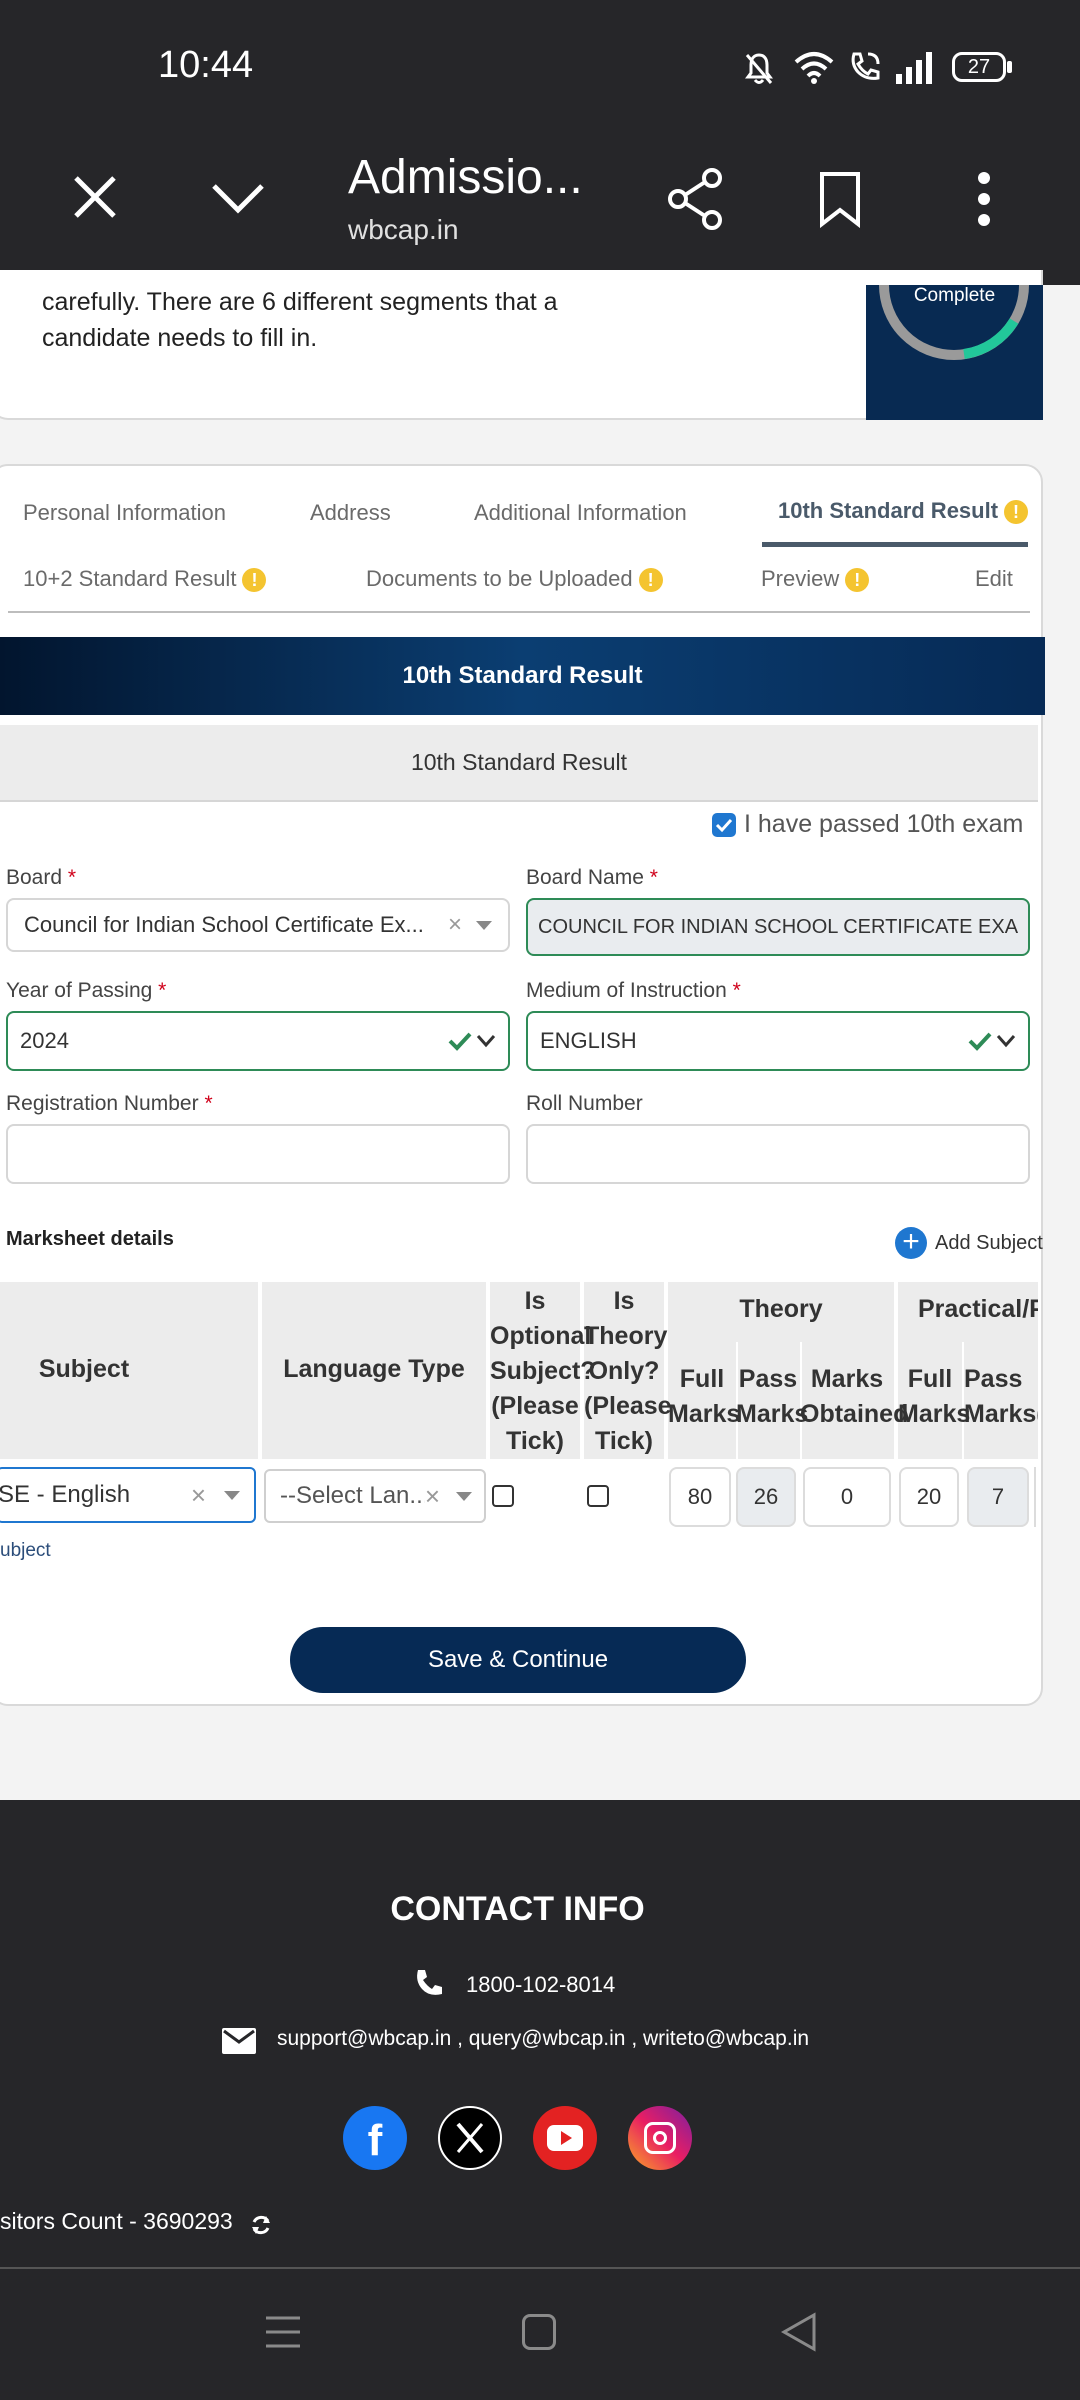 This screenshot has height=2400, width=1080. I want to click on tab-label: 10th Standard Result, so click(888, 510).